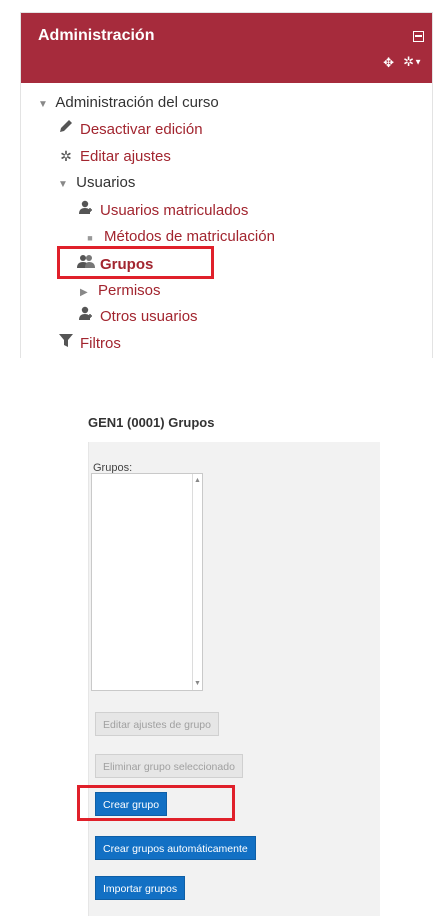 The height and width of the screenshot is (916, 434). I want to click on tree-item-usuarios: ▼ Usuarios, so click(96, 183).